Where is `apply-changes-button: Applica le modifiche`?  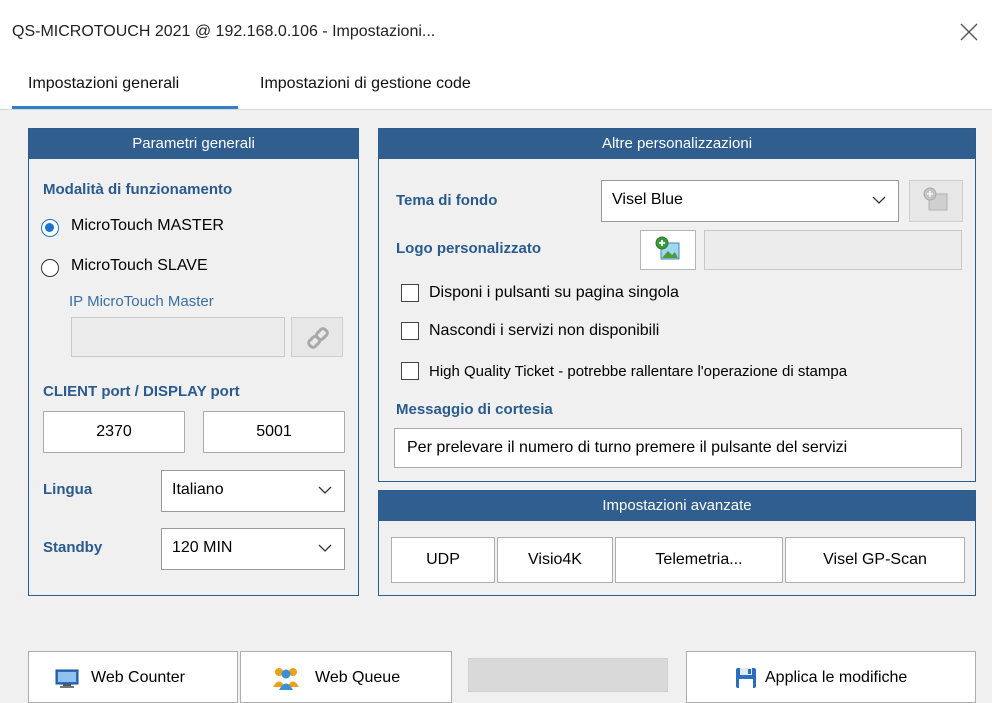 apply-changes-button: Applica le modifiche is located at coordinates (831, 677).